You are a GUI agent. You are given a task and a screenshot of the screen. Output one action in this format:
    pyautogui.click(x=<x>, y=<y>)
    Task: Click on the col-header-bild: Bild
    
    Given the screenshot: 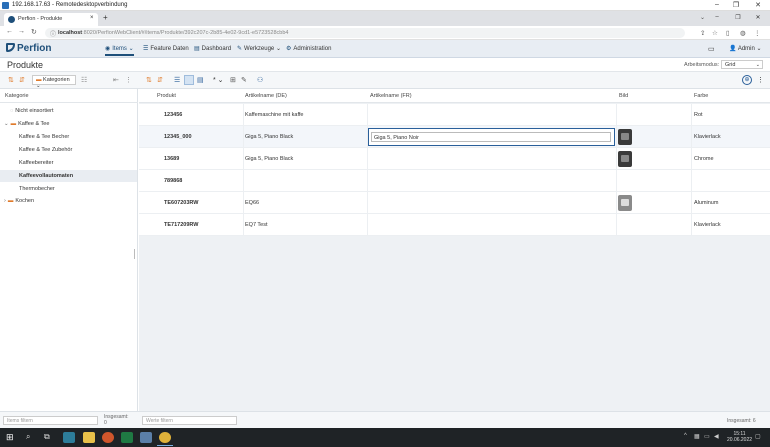 What is the action you would take?
    pyautogui.click(x=623, y=96)
    